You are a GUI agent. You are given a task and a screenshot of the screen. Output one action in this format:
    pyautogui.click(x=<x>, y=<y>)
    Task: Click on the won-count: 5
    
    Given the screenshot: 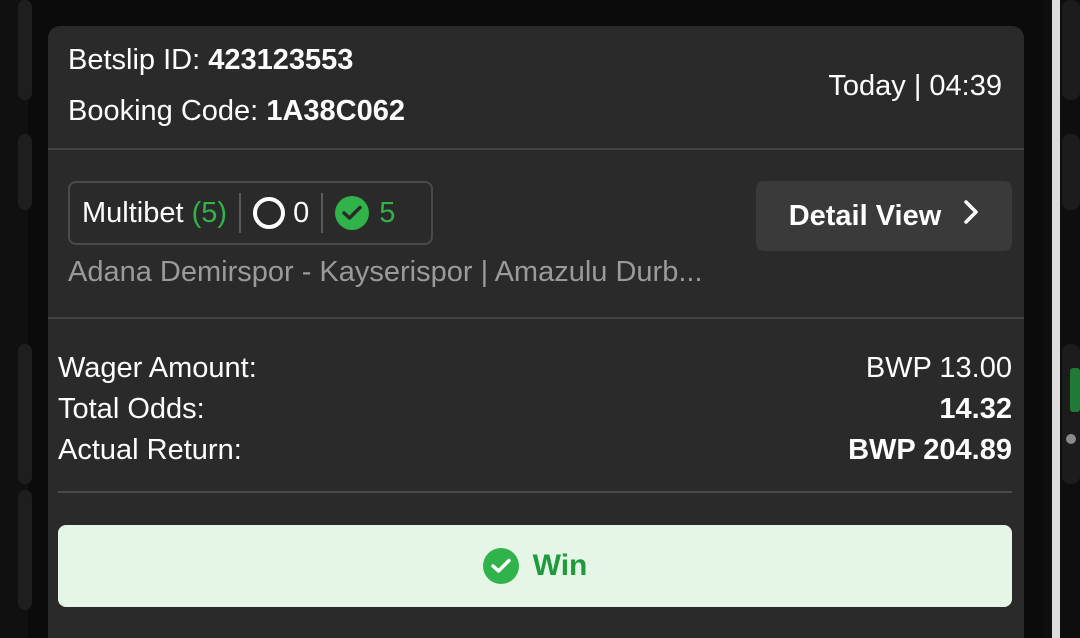 What is the action you would take?
    pyautogui.click(x=387, y=212)
    